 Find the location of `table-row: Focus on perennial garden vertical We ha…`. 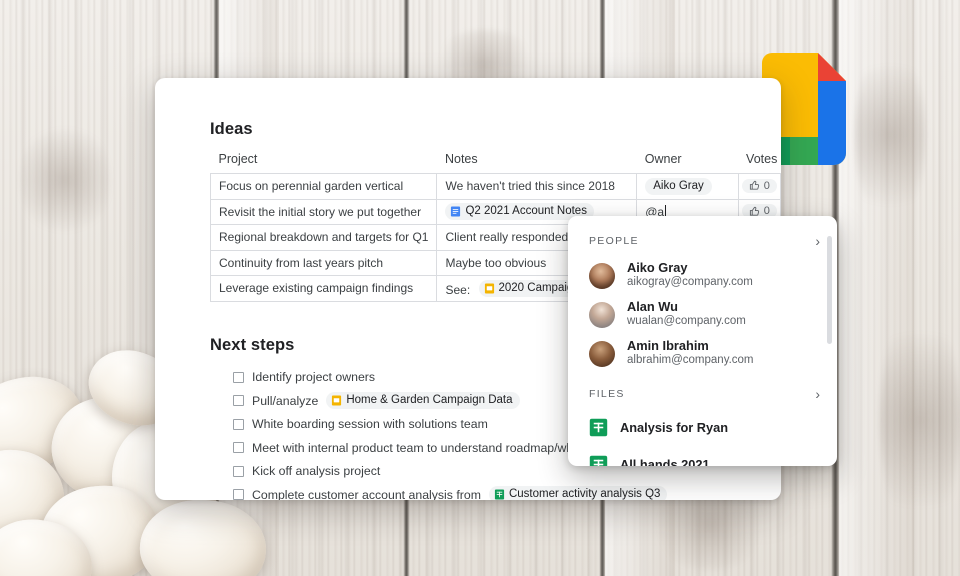

table-row: Focus on perennial garden vertical We ha… is located at coordinates (495, 186).